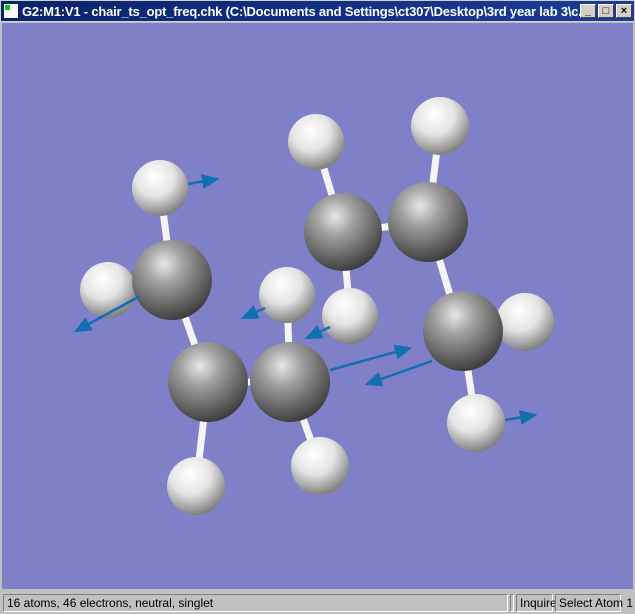 The height and width of the screenshot is (614, 635). Describe the element at coordinates (594, 603) in the screenshot. I see `status-action: Select Atom 1` at that location.